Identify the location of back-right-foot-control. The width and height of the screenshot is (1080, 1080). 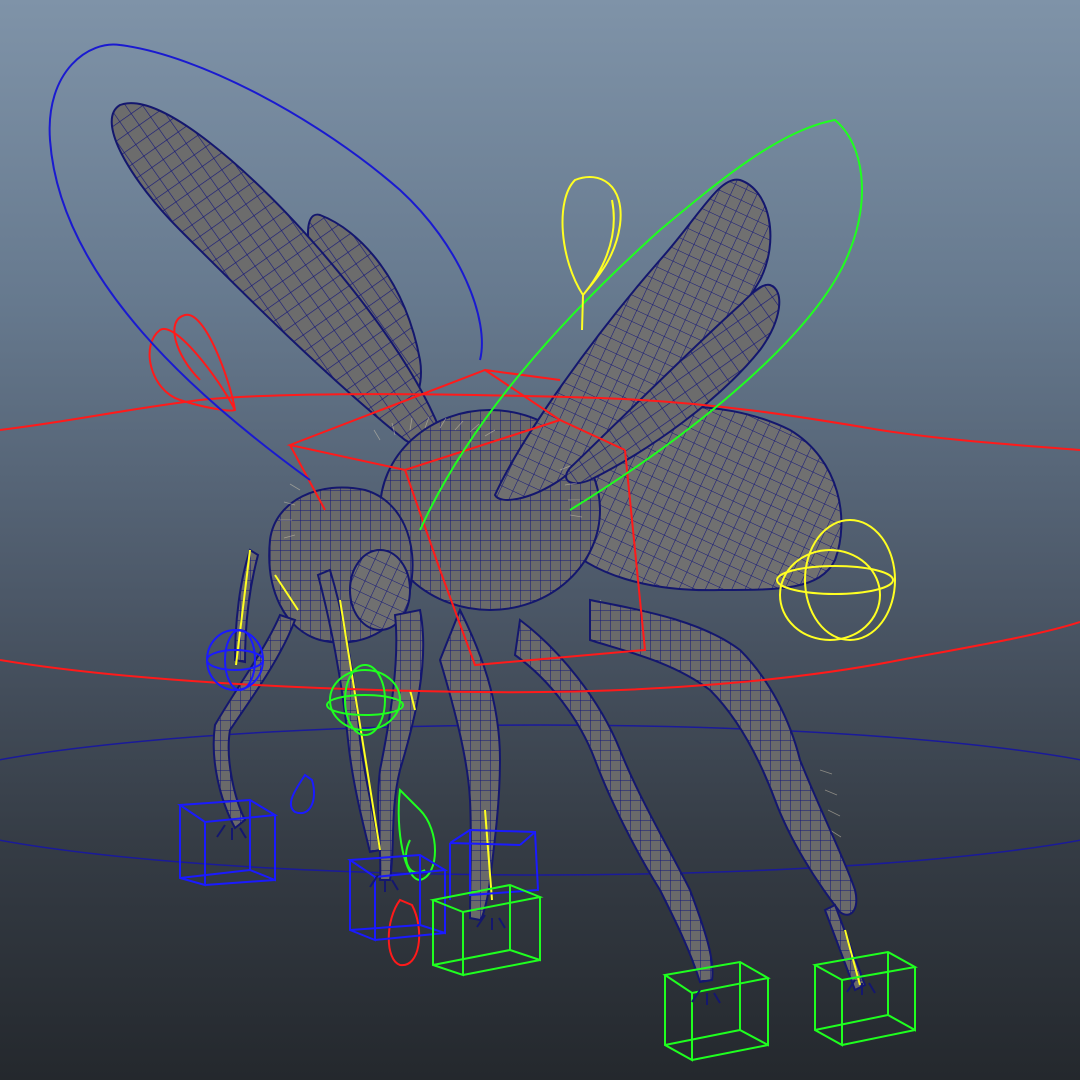
(865, 998).